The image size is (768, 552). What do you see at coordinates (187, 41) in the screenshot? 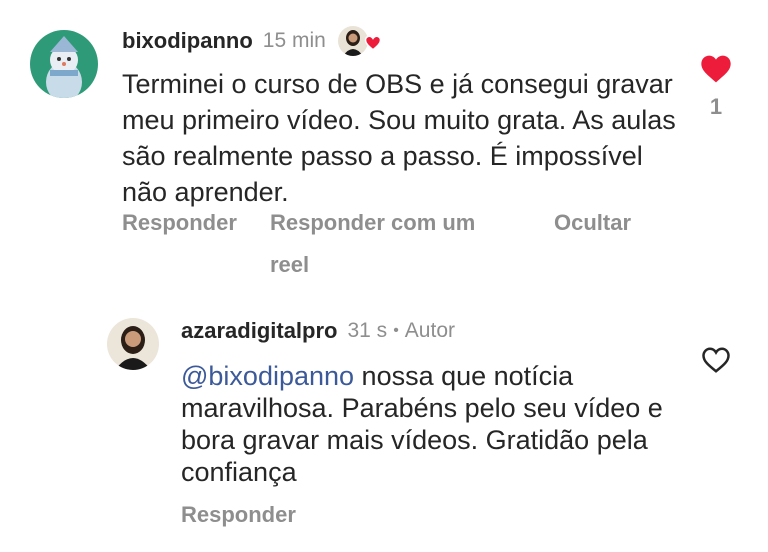
I see `username: bixodipanno` at bounding box center [187, 41].